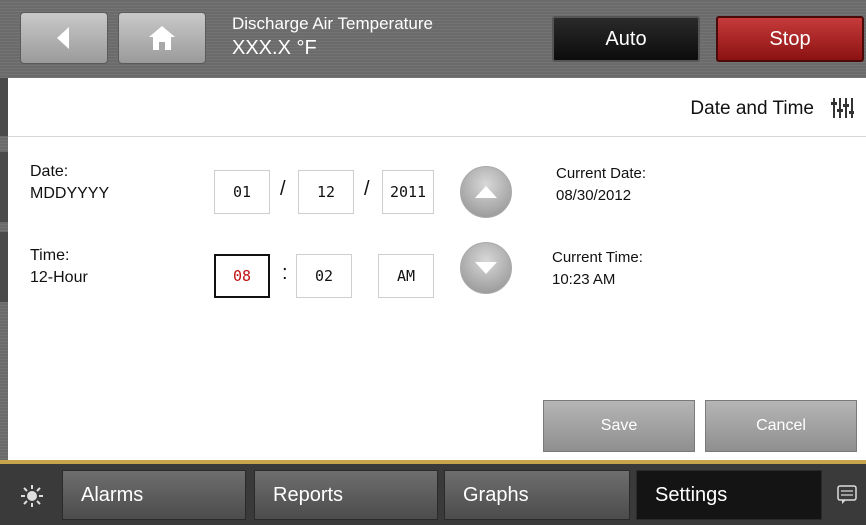  Describe the element at coordinates (332, 23) in the screenshot. I see `point-name: Discharge Air Temperature` at that location.